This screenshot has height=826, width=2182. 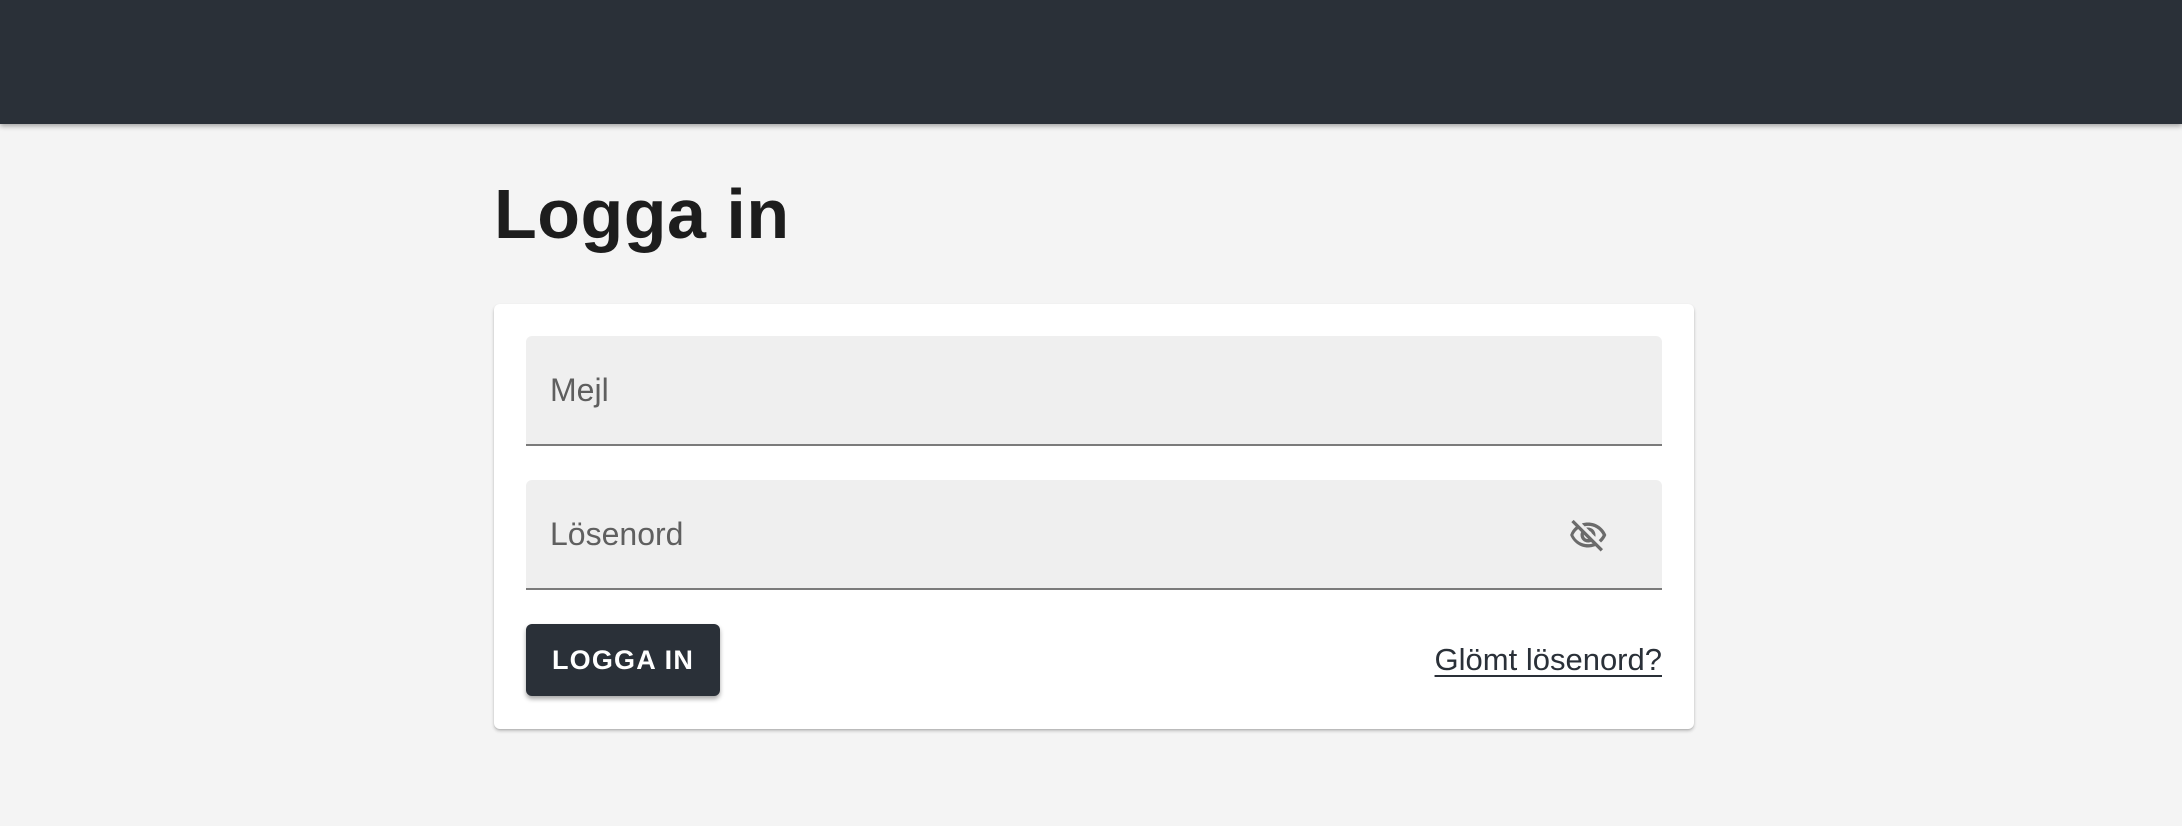 I want to click on page-title: Logga in, so click(x=642, y=214).